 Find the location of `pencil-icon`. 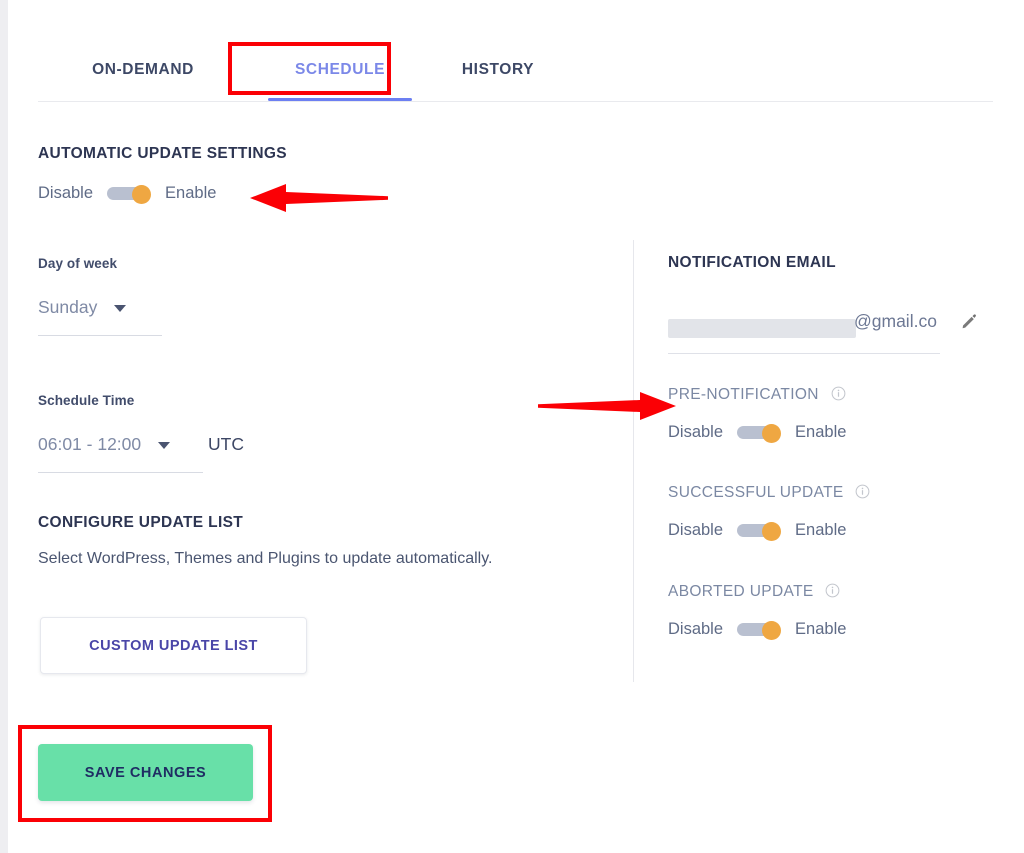

pencil-icon is located at coordinates (970, 323).